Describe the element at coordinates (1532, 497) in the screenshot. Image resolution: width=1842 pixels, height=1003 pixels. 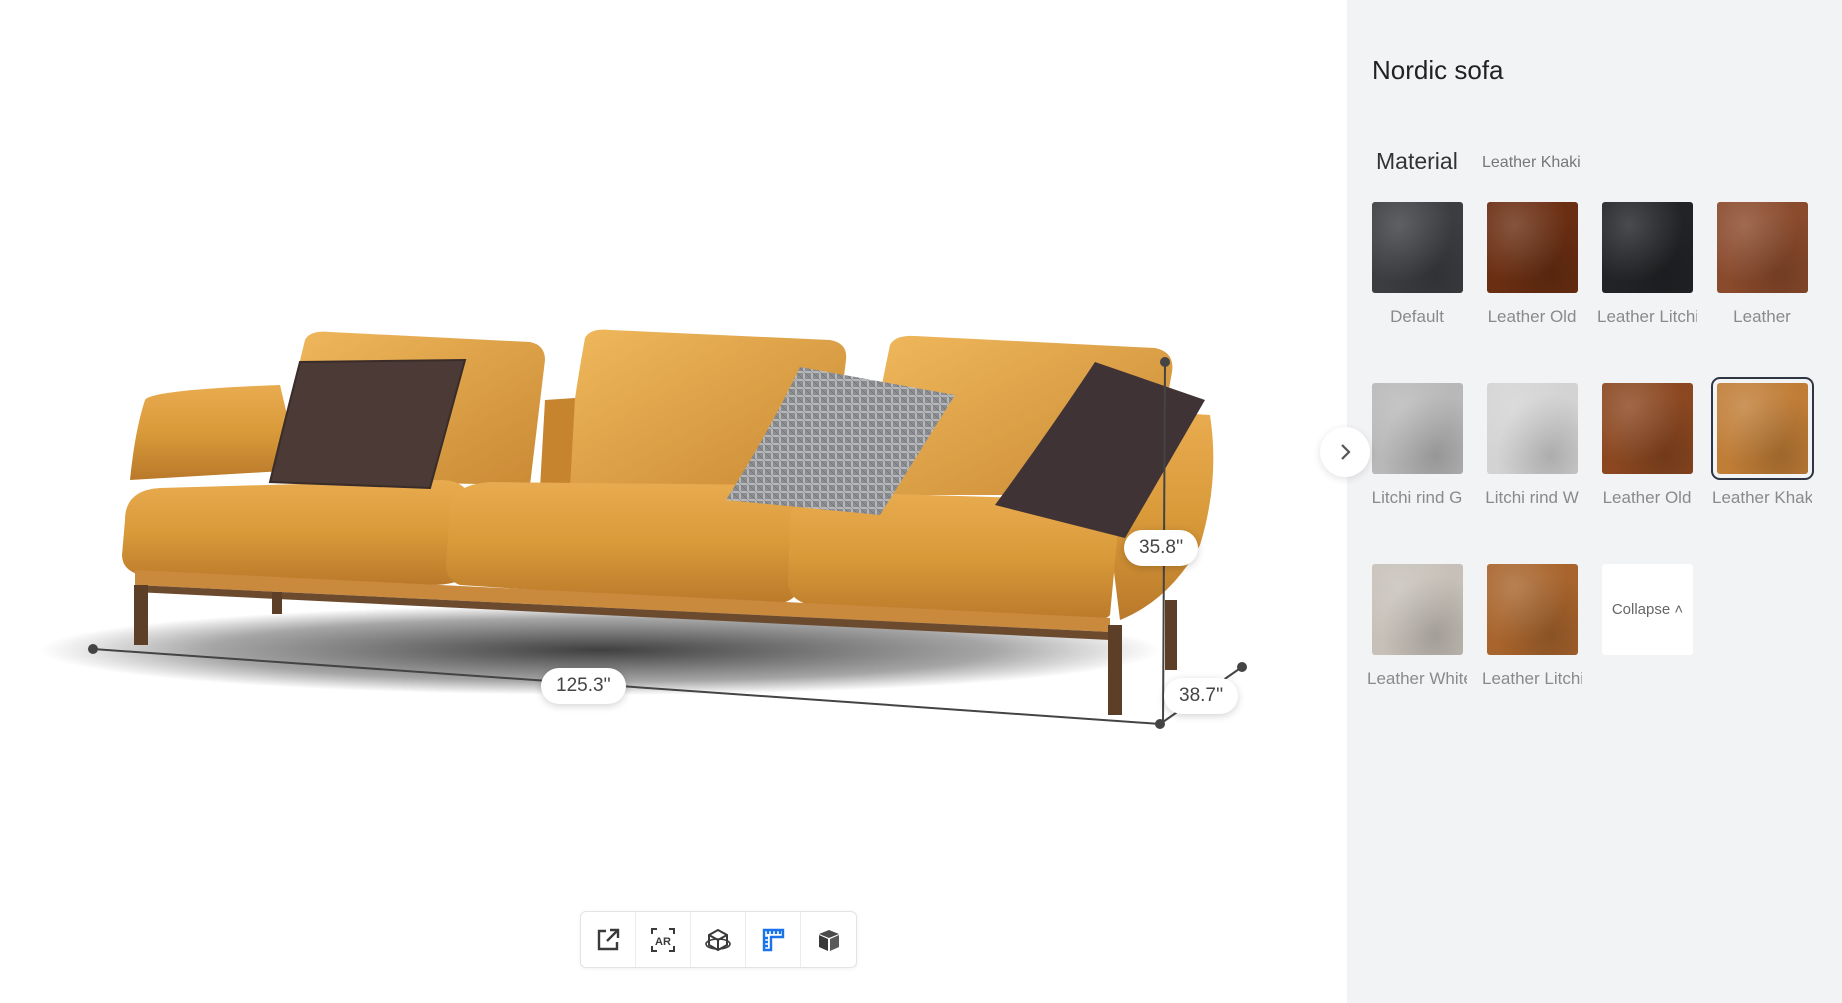
I see `swatch-name: Litchi rind W` at that location.